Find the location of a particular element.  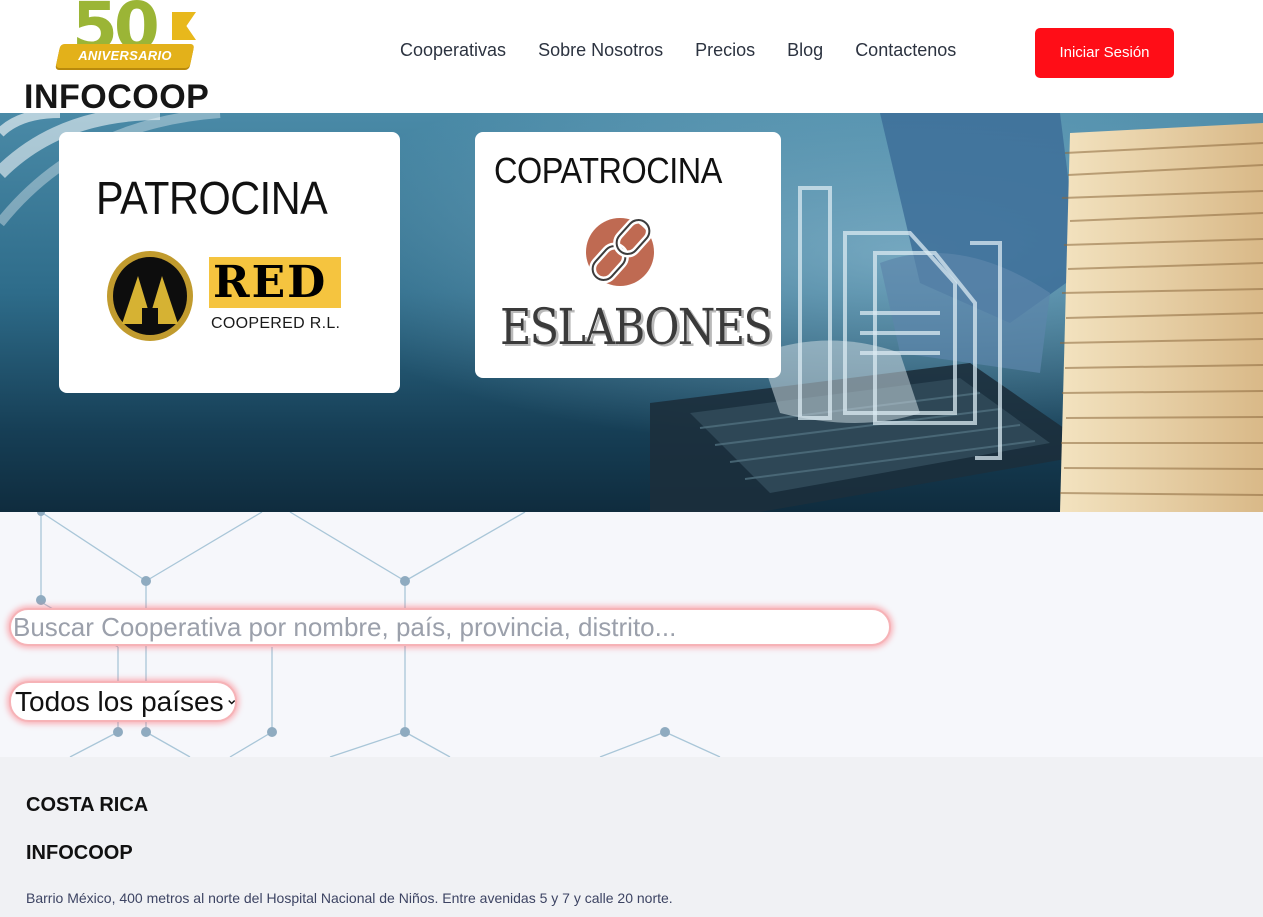

infocoop-50-aniversario-logo: 50 ANIVERSARIO INFOCOOP is located at coordinates (127, 58).